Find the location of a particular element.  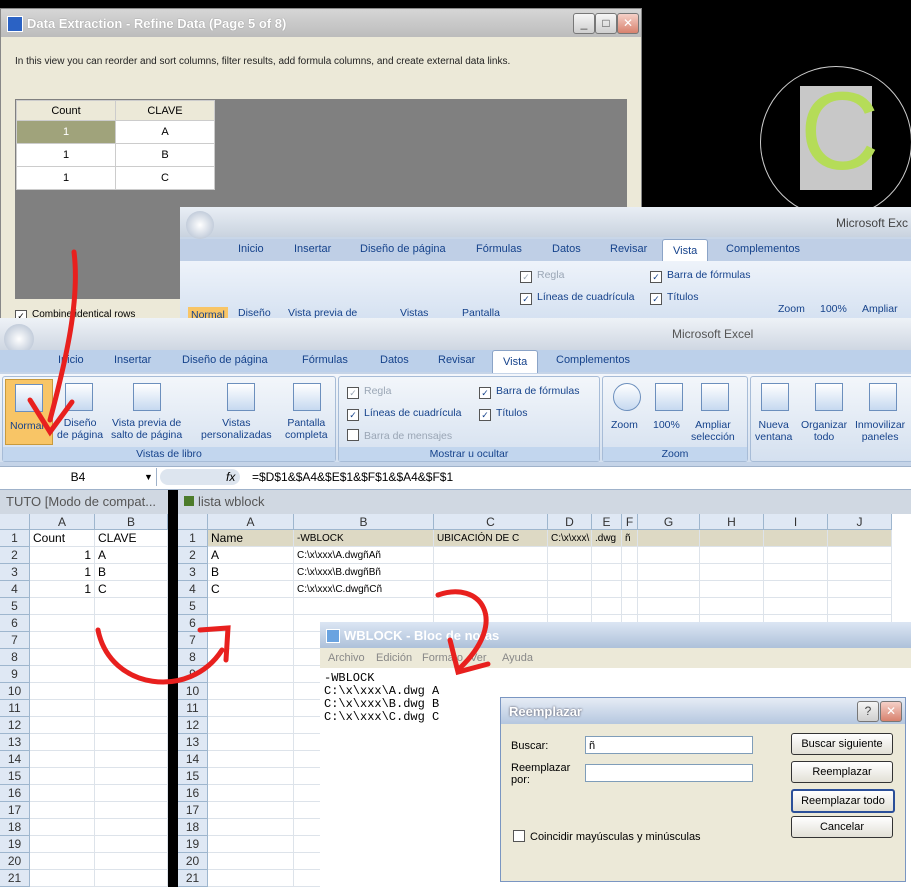

arrow-down is located at coordinates (62, 336).